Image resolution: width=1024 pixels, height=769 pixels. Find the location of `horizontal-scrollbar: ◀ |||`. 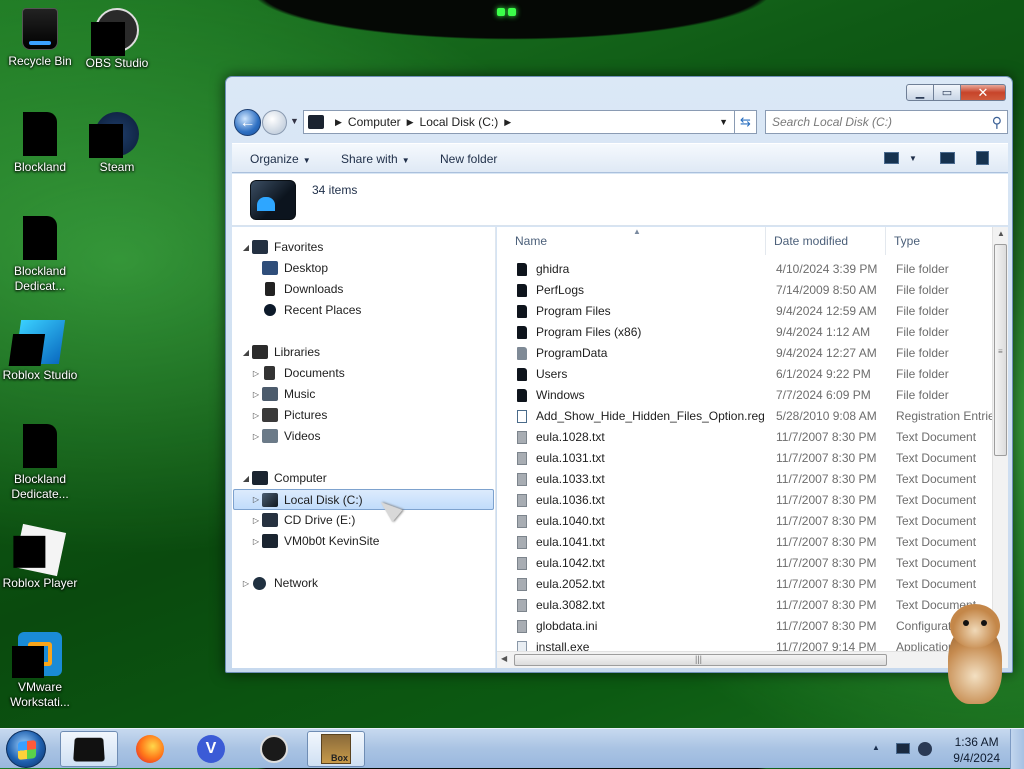

horizontal-scrollbar: ◀ ||| is located at coordinates (744, 659).